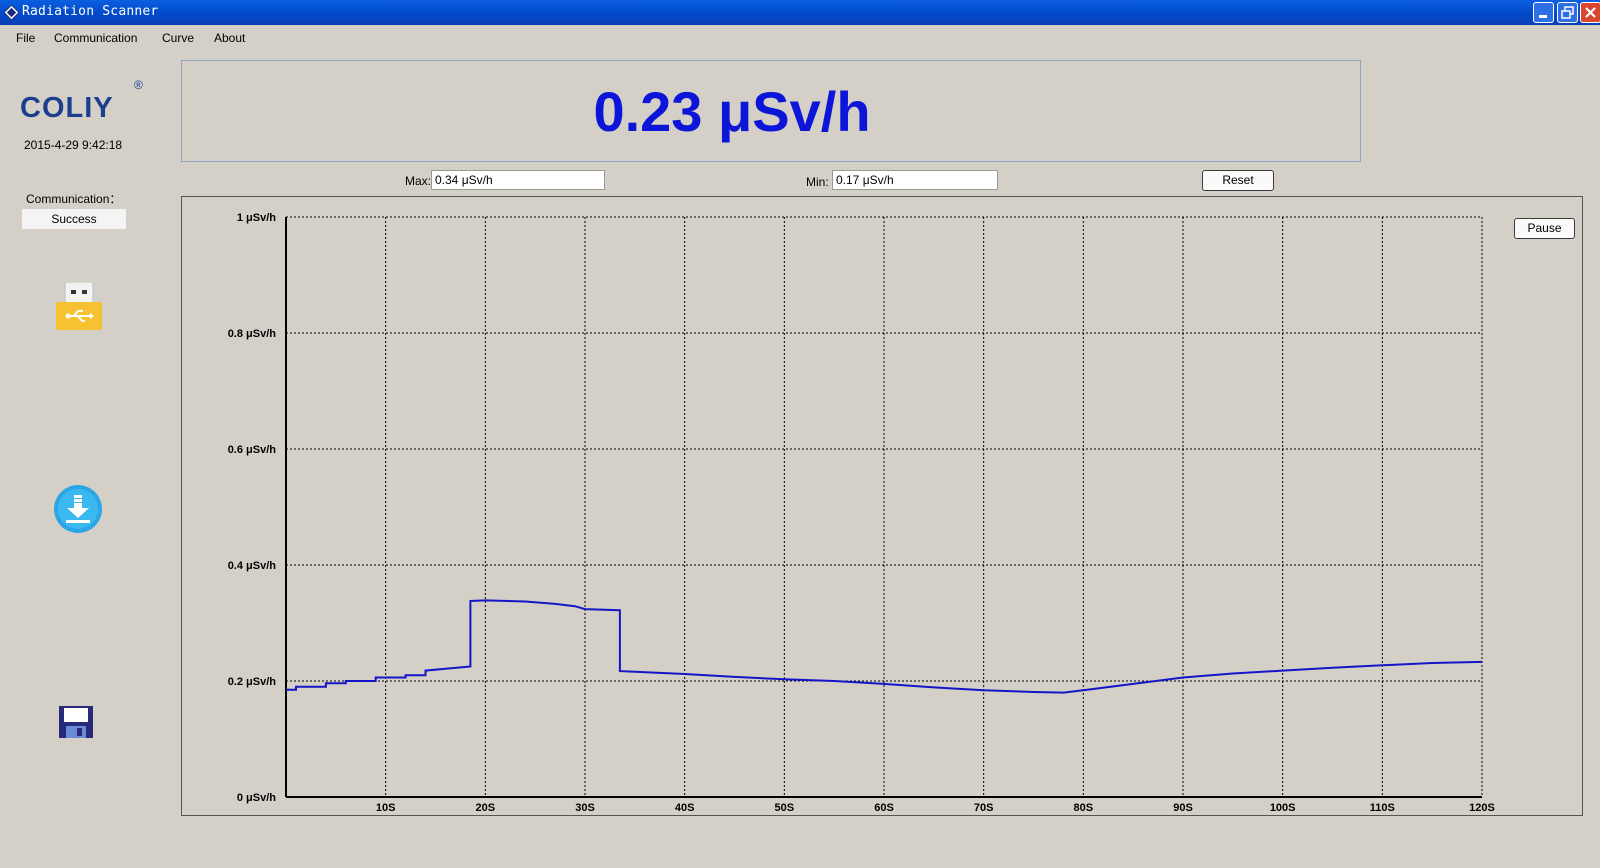 This screenshot has height=868, width=1600. What do you see at coordinates (252, 566) in the screenshot?
I see `y-tick-label: 0.4 μSv/h` at bounding box center [252, 566].